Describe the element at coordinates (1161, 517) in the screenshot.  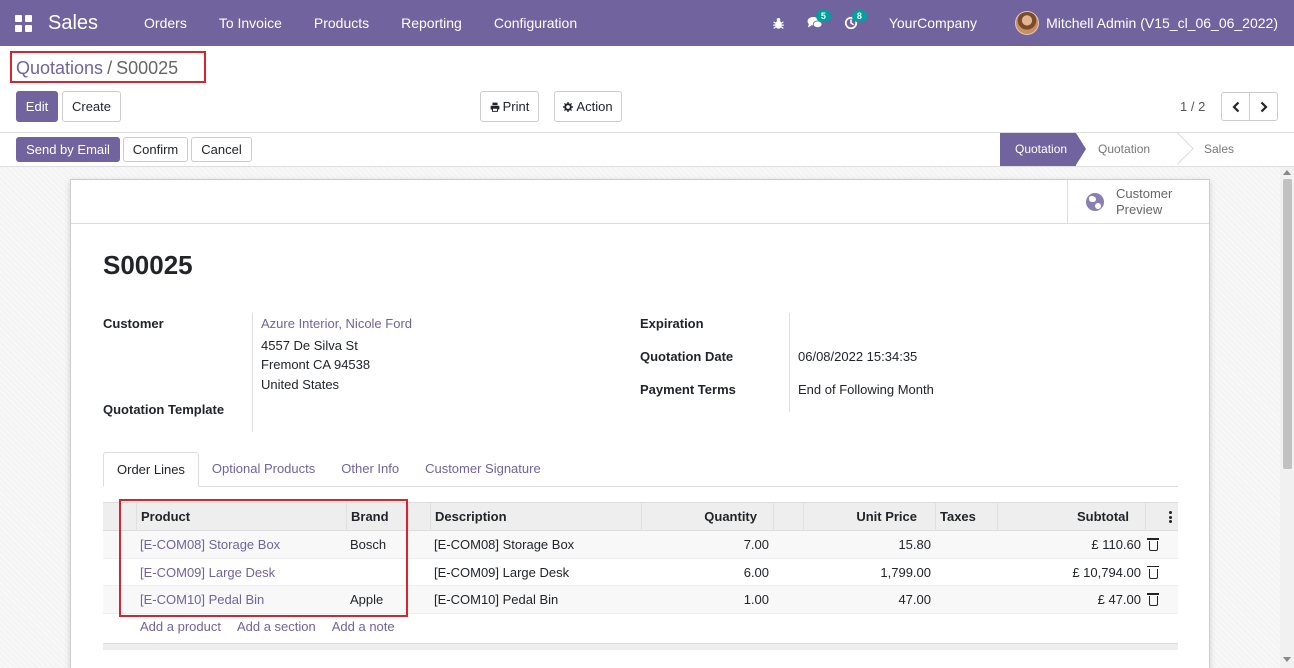
I see `column-options` at that location.